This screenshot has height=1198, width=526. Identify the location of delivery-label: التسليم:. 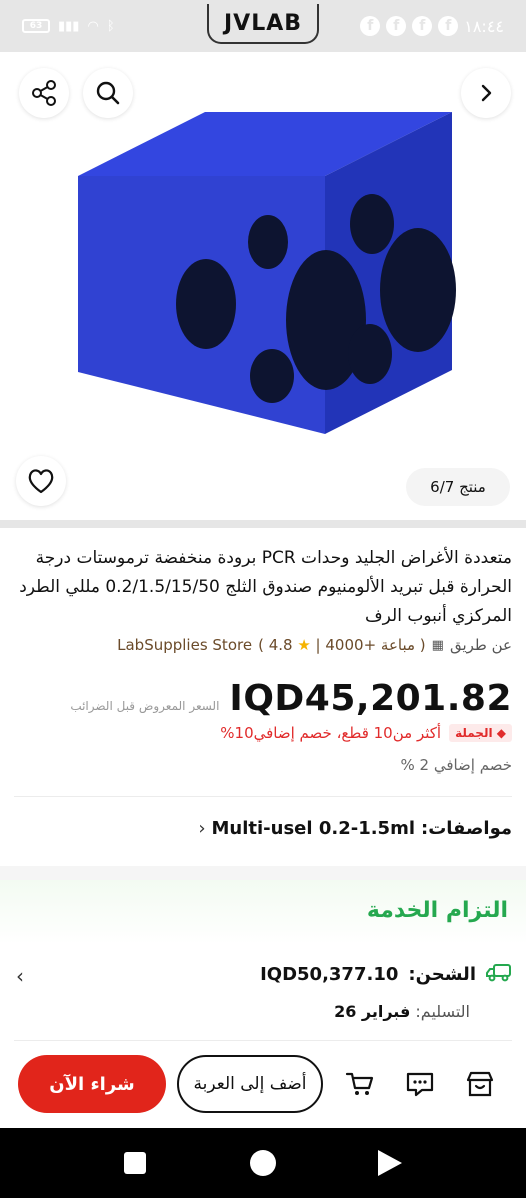
(442, 1011).